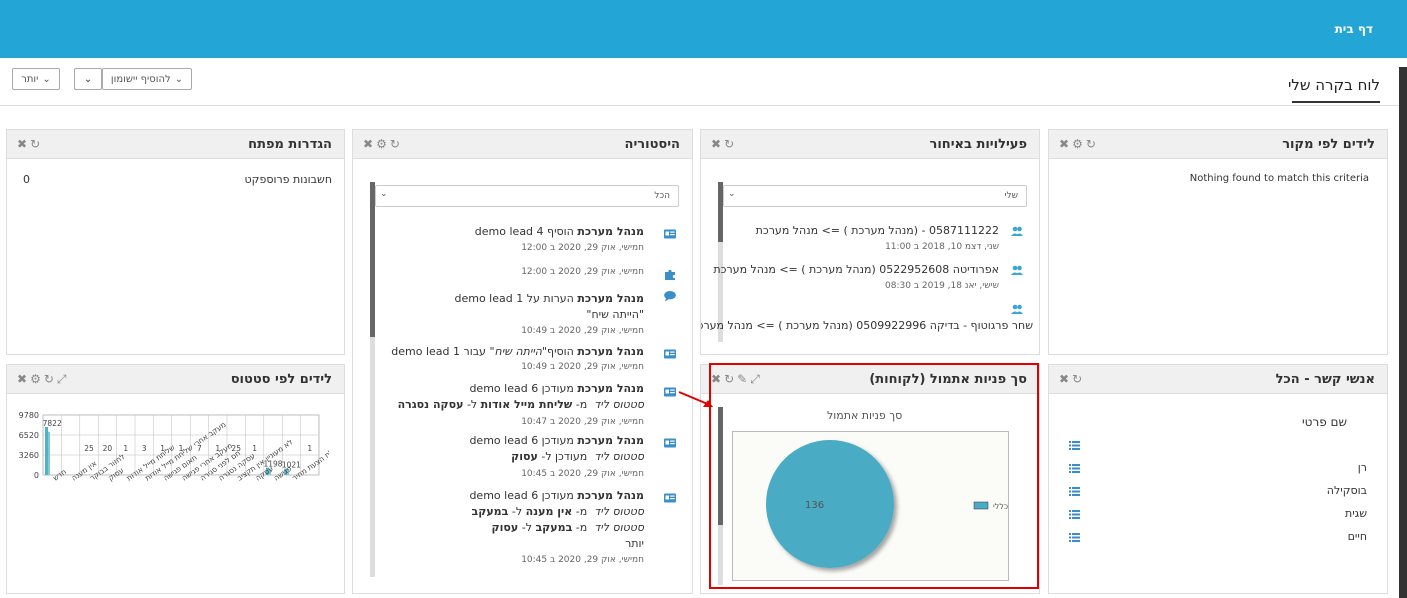  What do you see at coordinates (870, 144) in the screenshot?
I see `dashlet-header: פעילויות באיחור ✖↻` at bounding box center [870, 144].